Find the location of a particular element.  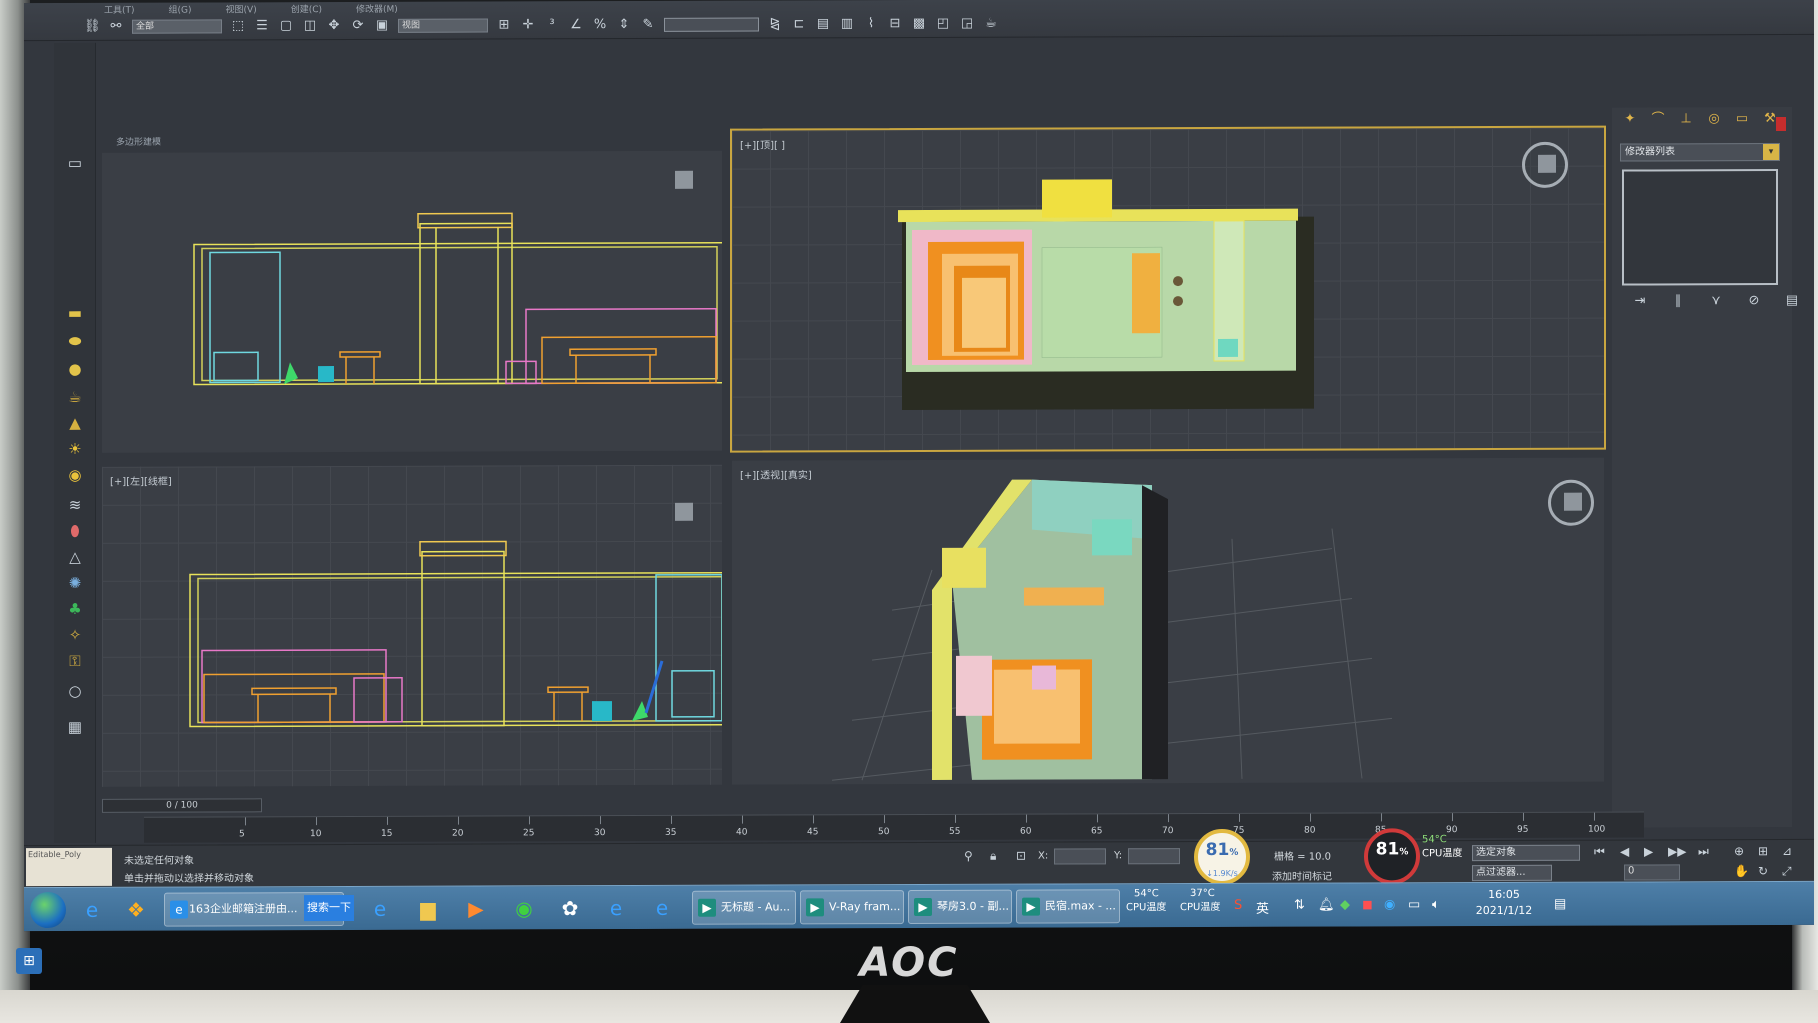

circle-icon: ○ is located at coordinates (75, 691).